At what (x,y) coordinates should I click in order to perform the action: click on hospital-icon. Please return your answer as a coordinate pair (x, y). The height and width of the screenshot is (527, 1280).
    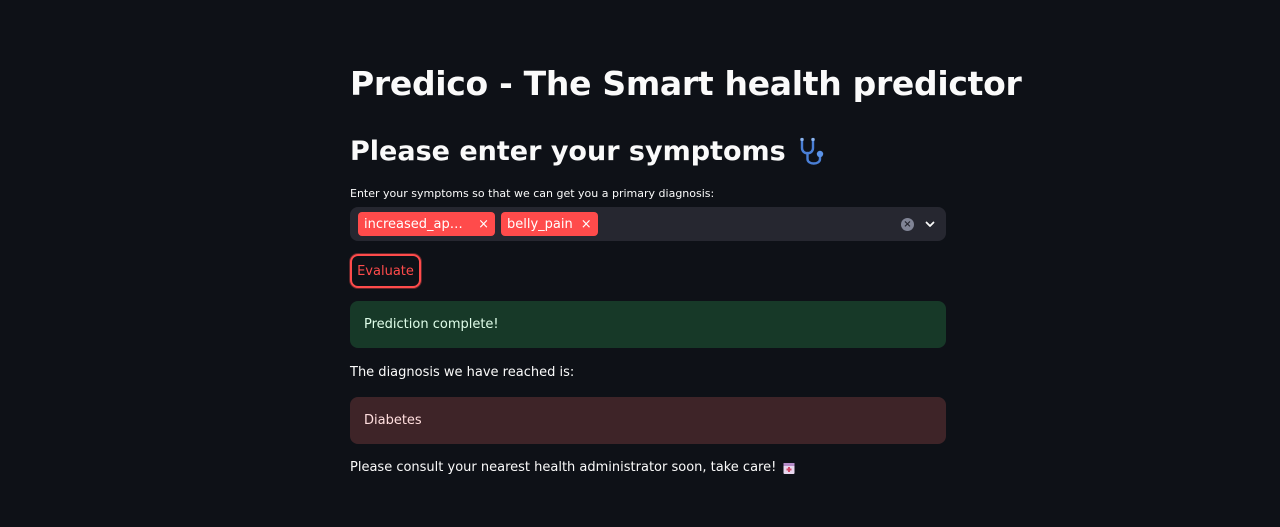
    Looking at the image, I should click on (789, 468).